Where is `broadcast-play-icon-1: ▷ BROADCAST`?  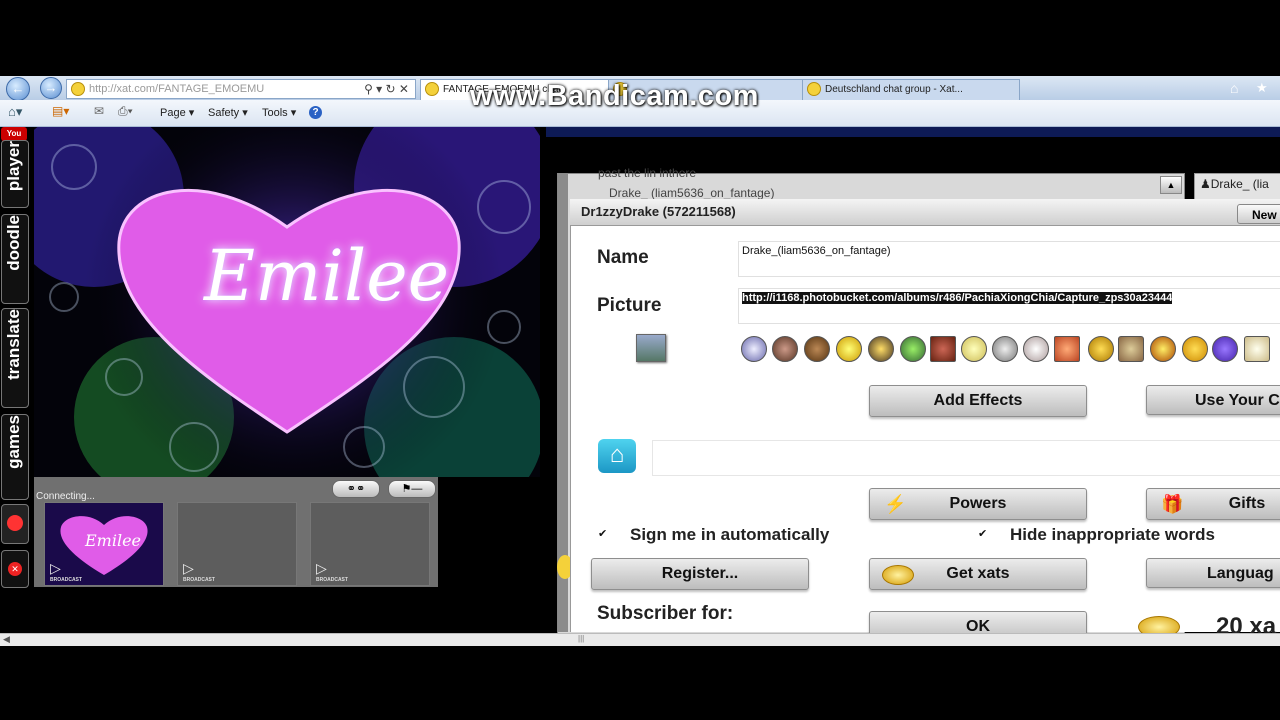
broadcast-play-icon-1: ▷ BROADCAST is located at coordinates (66, 571).